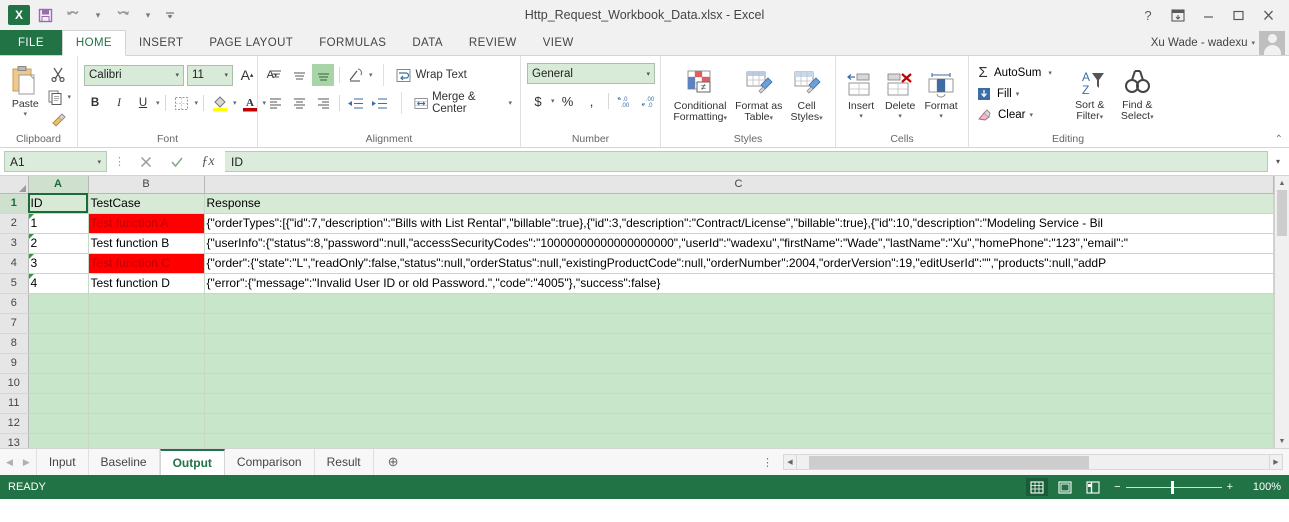  I want to click on borders-button, so click(182, 103).